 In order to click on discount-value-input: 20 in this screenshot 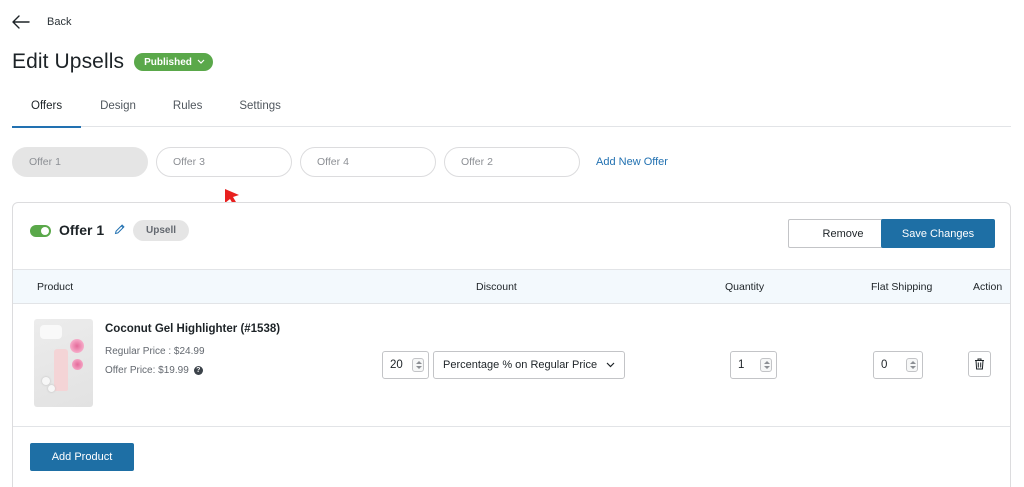, I will do `click(405, 365)`.